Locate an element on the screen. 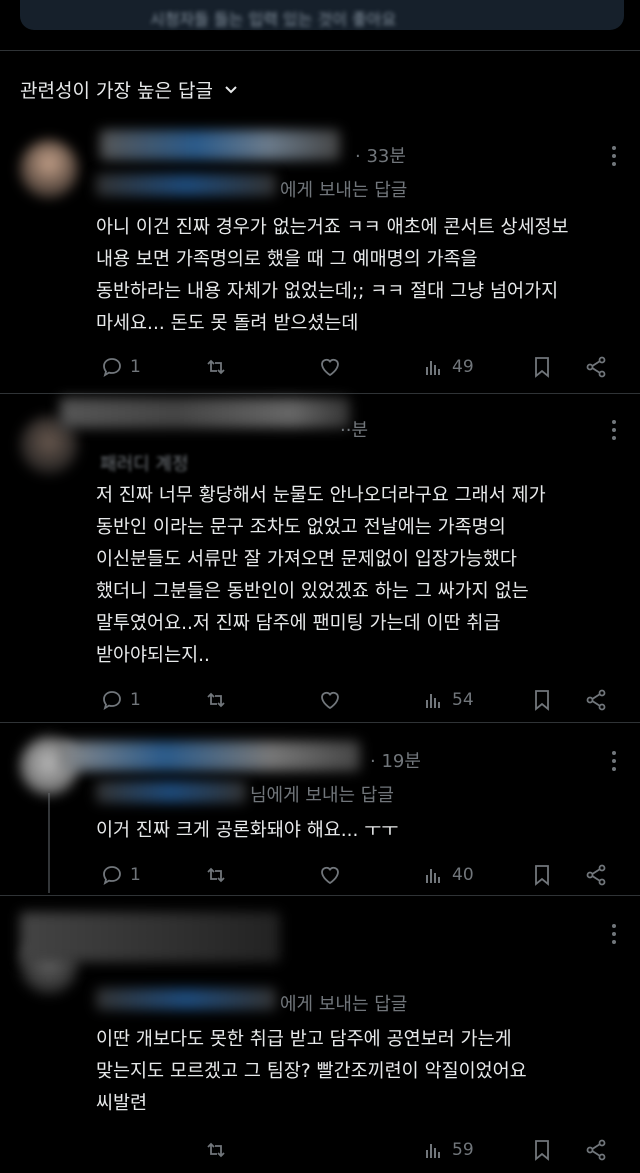  views-button: 54 is located at coordinates (448, 700).